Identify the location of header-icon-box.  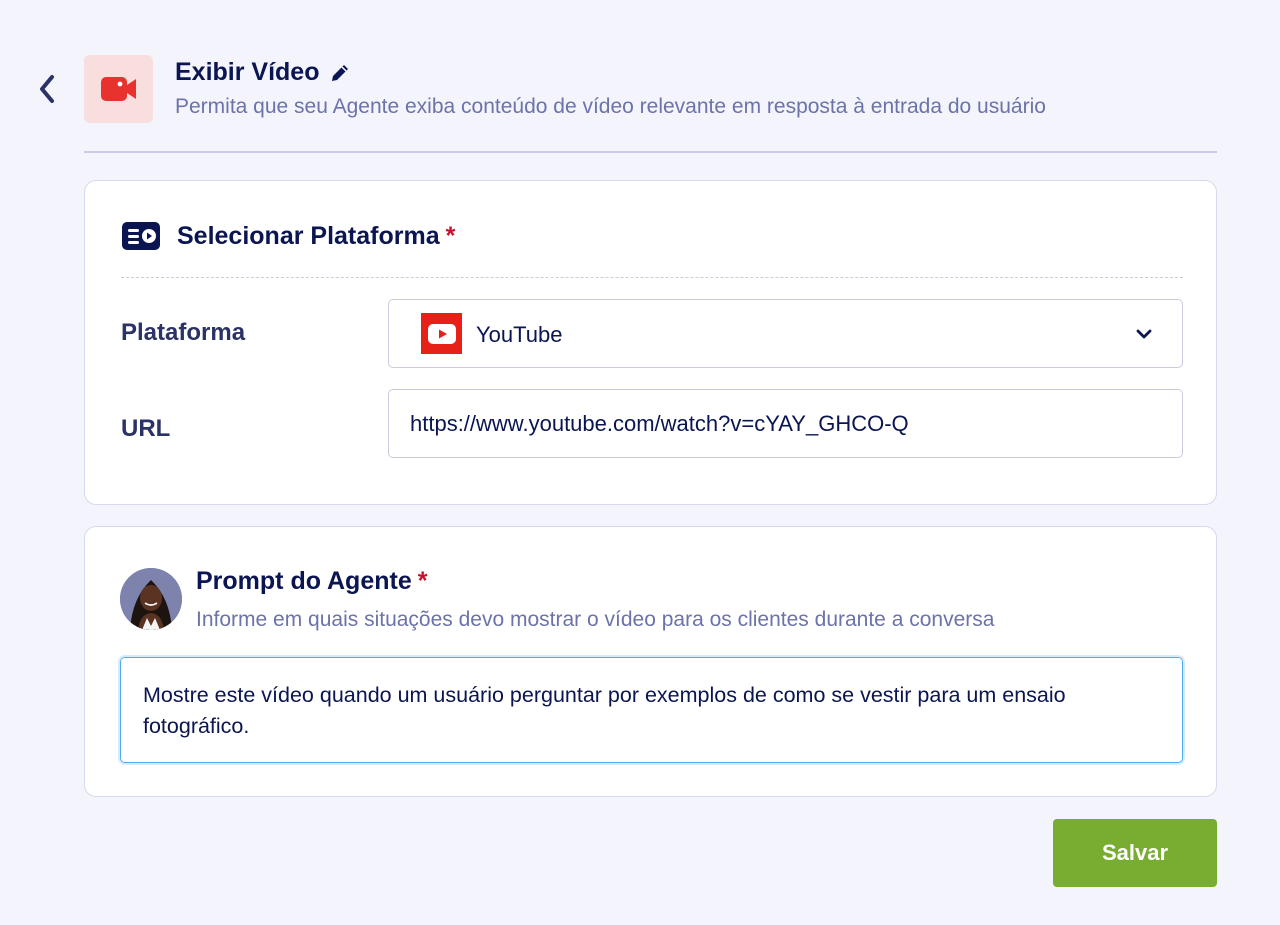
(118, 89).